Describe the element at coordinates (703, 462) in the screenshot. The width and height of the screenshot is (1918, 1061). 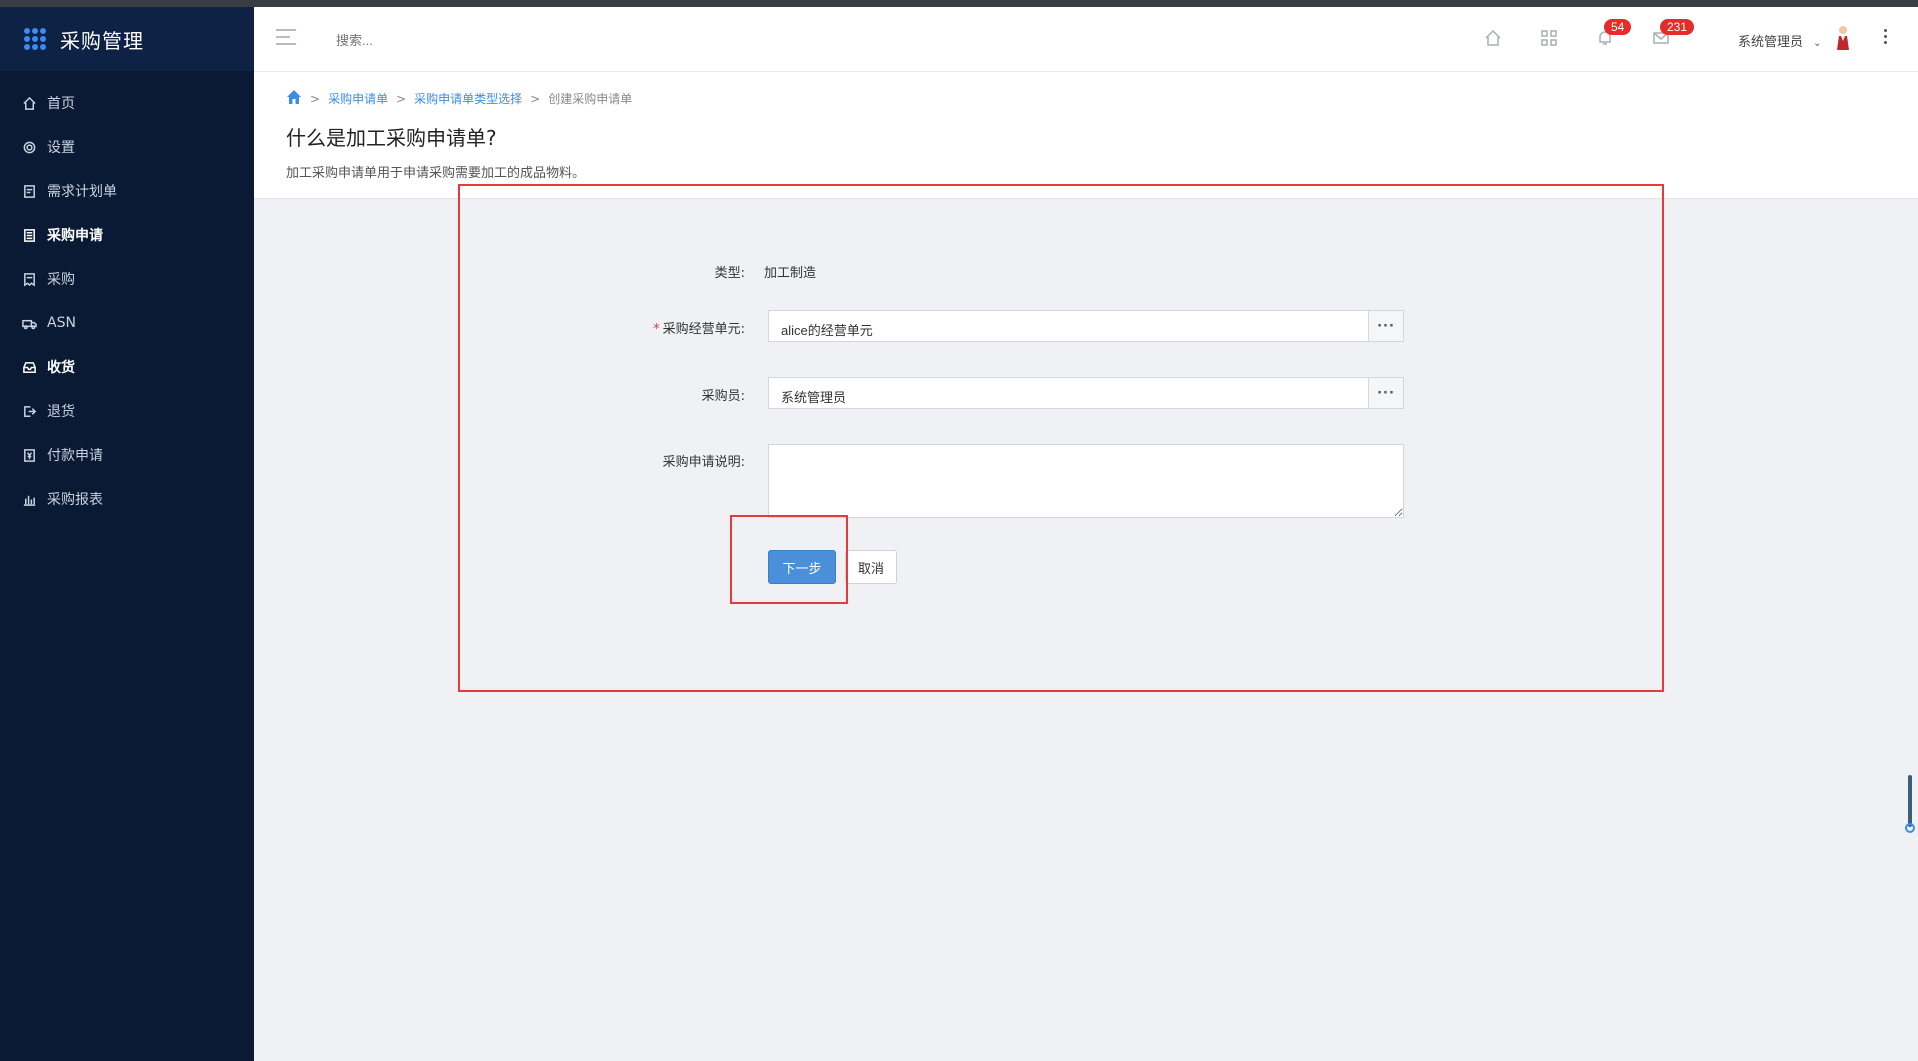
I see `note-label: 采购申请说明:` at that location.